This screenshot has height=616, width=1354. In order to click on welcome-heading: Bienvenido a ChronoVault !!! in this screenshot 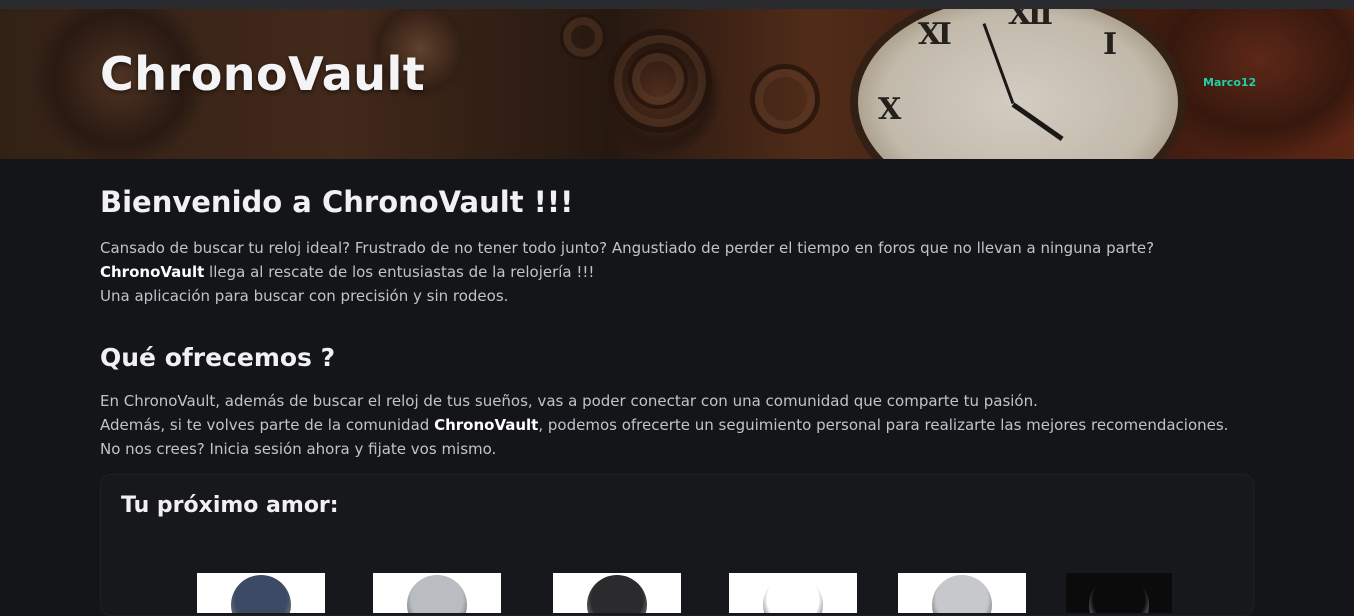, I will do `click(337, 202)`.